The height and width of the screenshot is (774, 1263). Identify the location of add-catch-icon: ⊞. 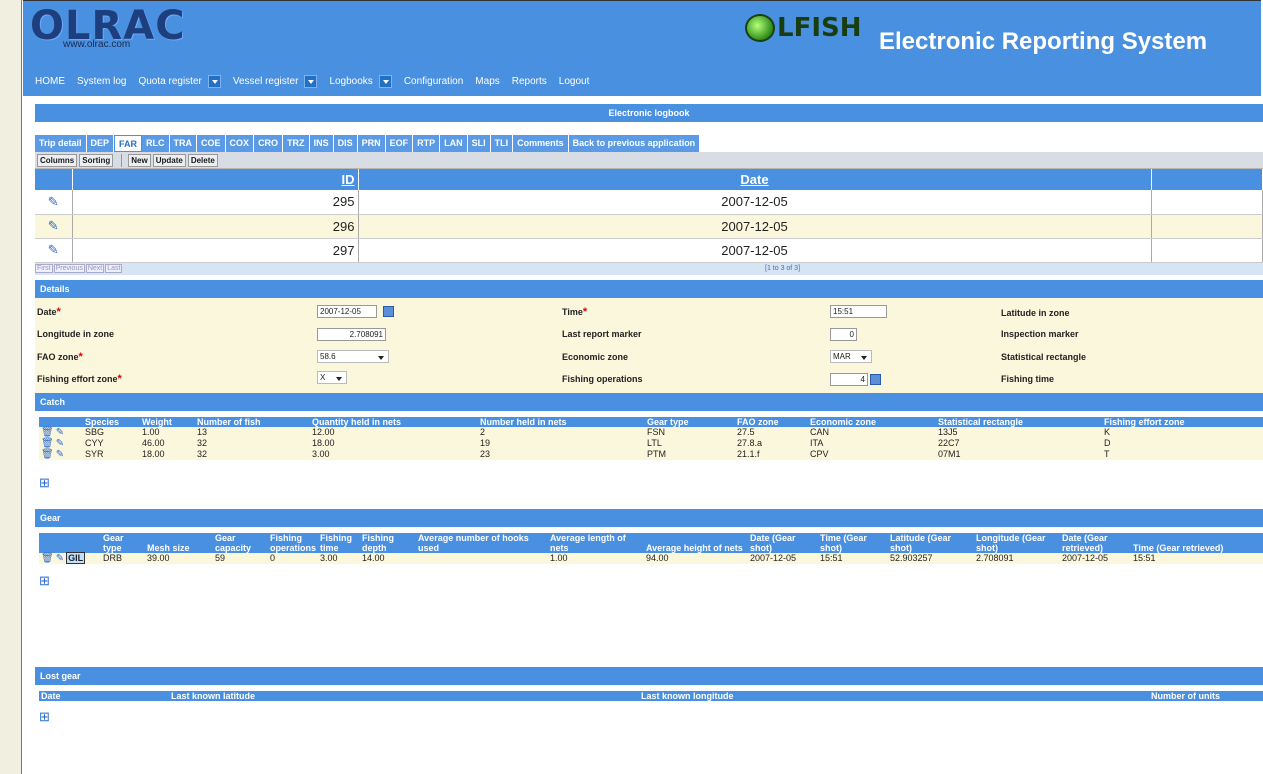
(44, 483).